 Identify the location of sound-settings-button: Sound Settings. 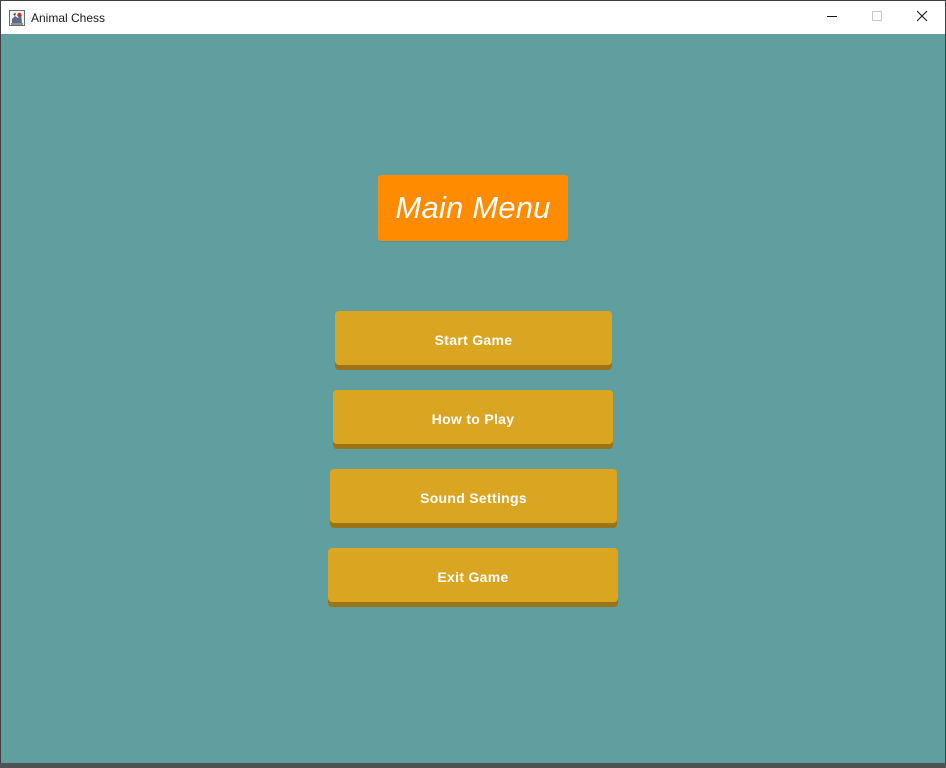
(473, 496).